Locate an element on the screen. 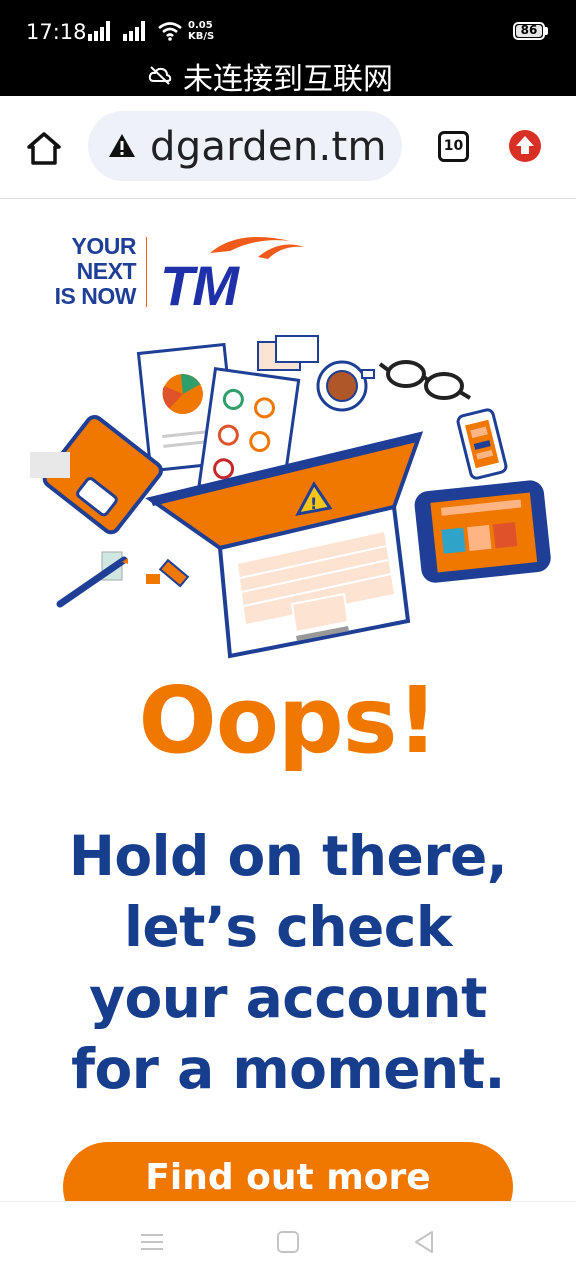  brand-tagline: YOUR NEXT IS NOW is located at coordinates (81, 271).